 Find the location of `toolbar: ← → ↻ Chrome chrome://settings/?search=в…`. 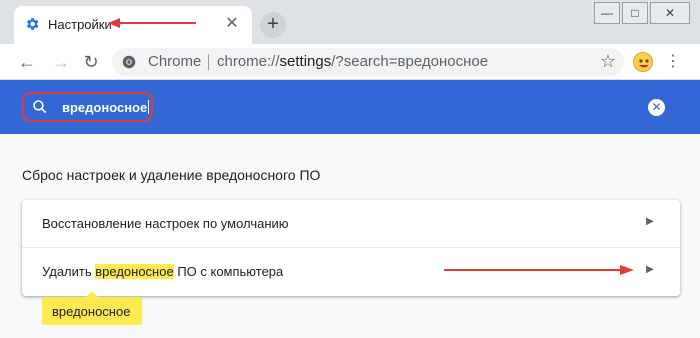

toolbar: ← → ↻ Chrome chrome://settings/?search=в… is located at coordinates (350, 62).